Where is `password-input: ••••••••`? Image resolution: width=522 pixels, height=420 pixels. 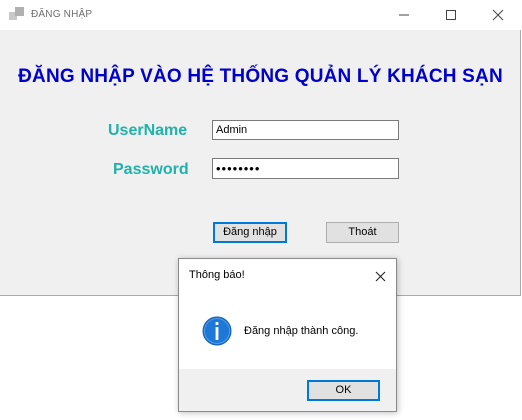 password-input: •••••••• is located at coordinates (305, 168).